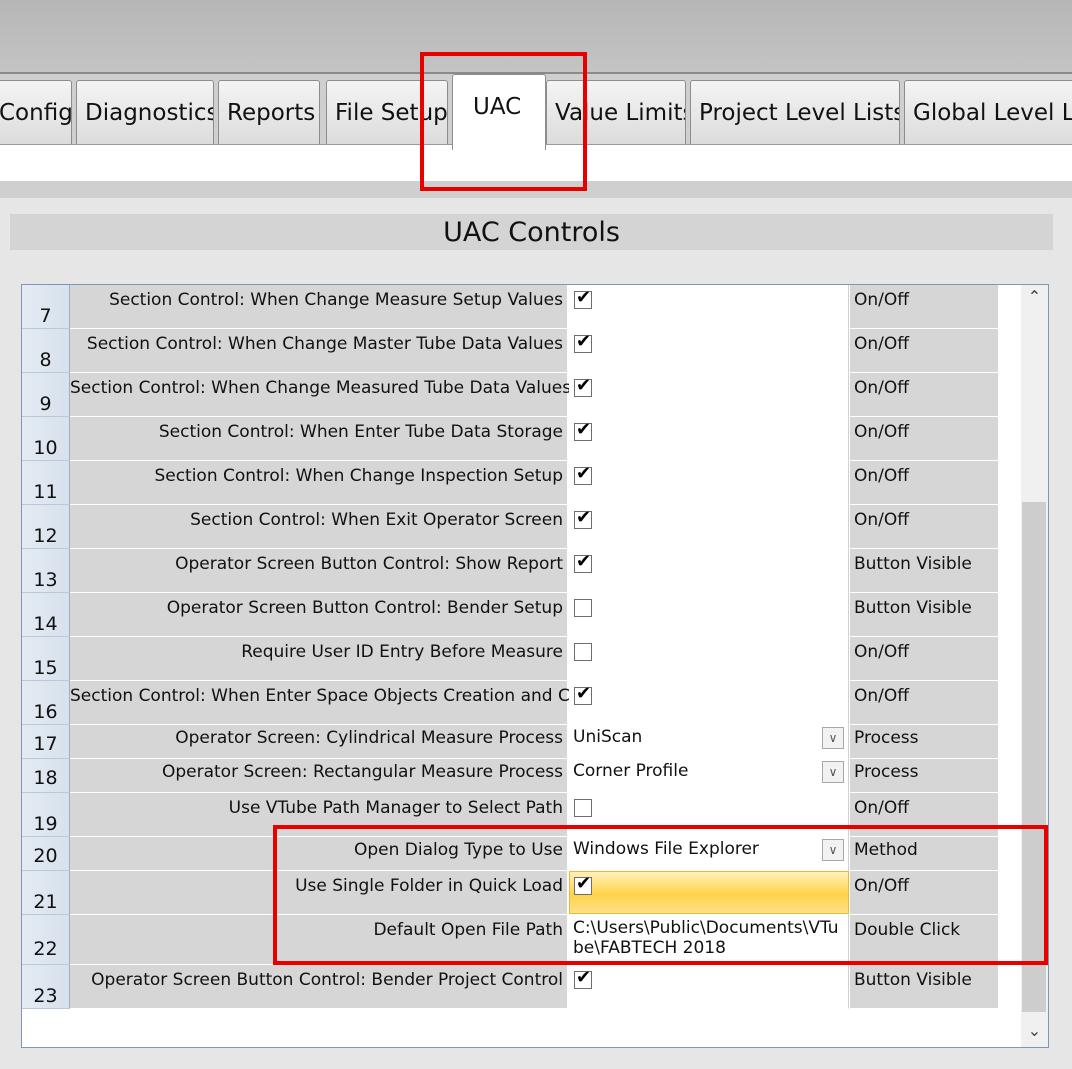 The width and height of the screenshot is (1072, 1069). I want to click on tab-reports: Reports, so click(269, 112).